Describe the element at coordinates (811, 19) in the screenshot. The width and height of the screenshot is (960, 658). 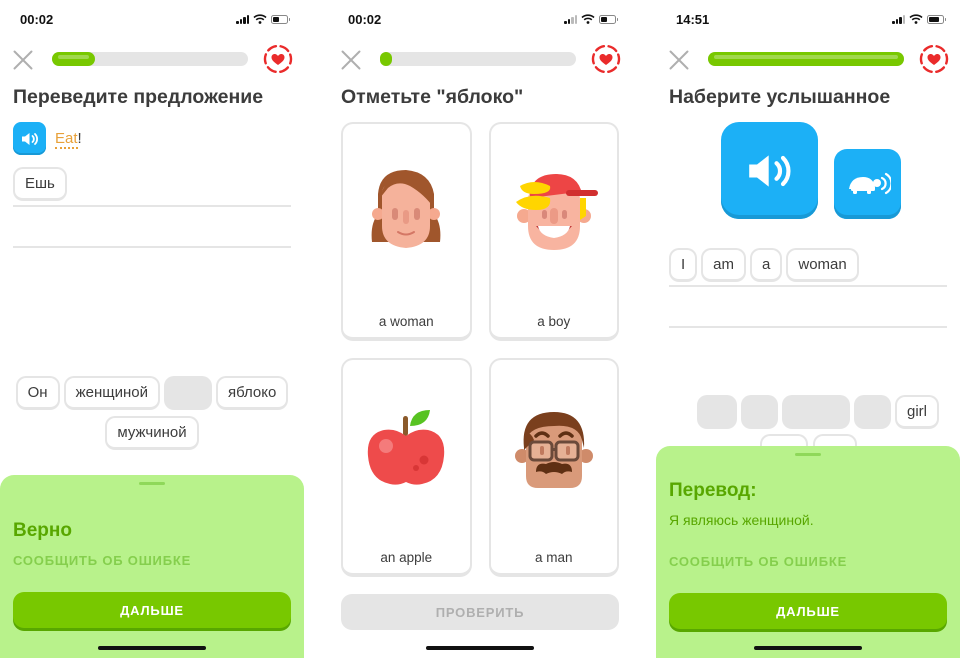
I see `status-bar: 14:51` at that location.